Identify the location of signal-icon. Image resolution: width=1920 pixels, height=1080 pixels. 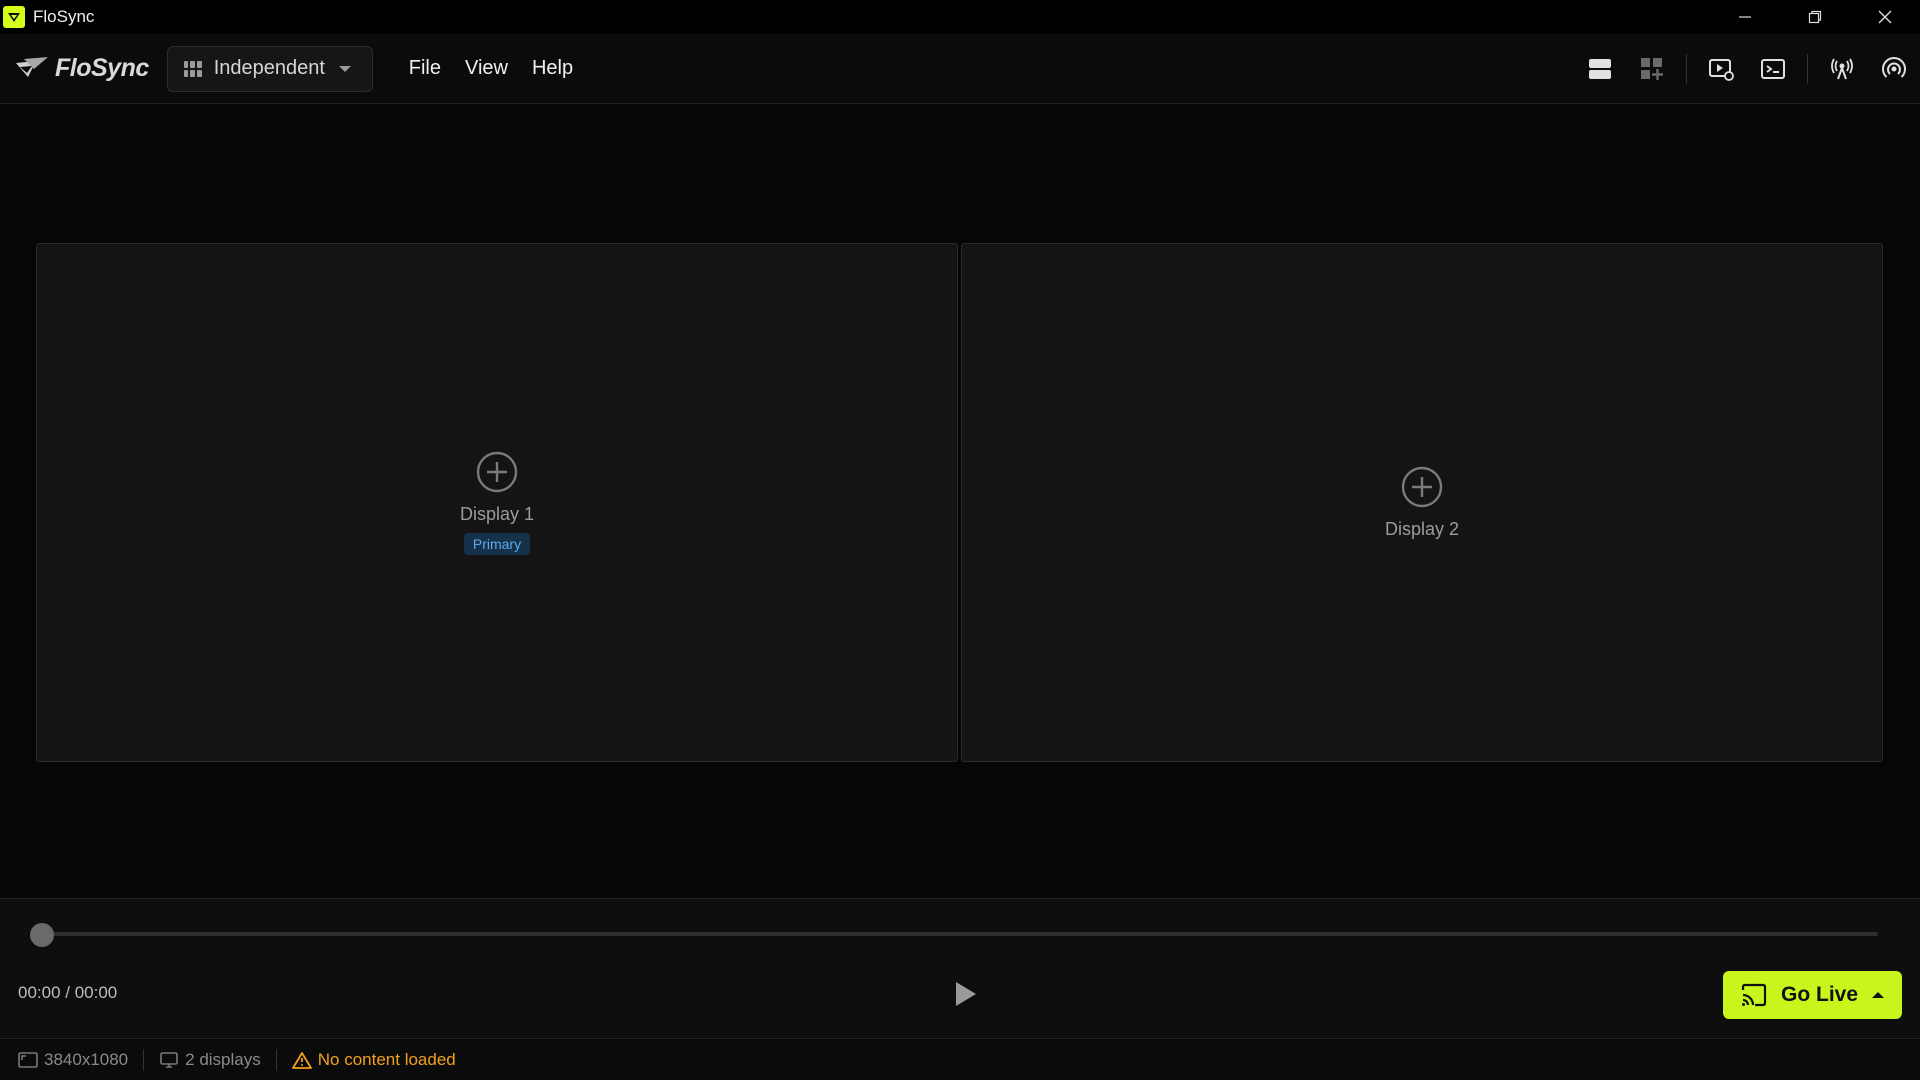
(1894, 67).